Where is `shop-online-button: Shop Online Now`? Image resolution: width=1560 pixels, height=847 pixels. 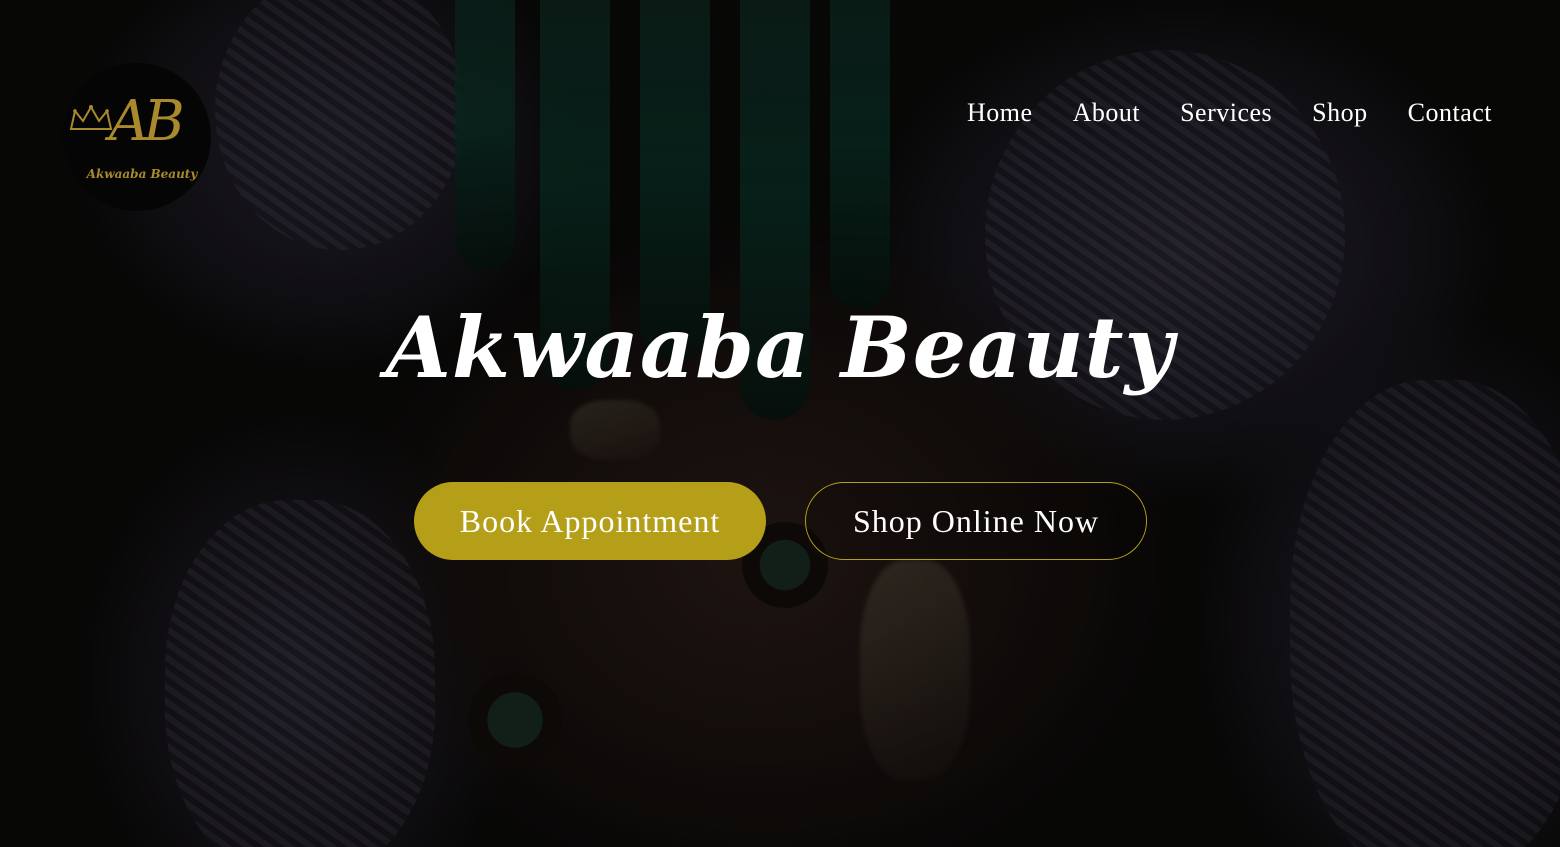 shop-online-button: Shop Online Now is located at coordinates (976, 521).